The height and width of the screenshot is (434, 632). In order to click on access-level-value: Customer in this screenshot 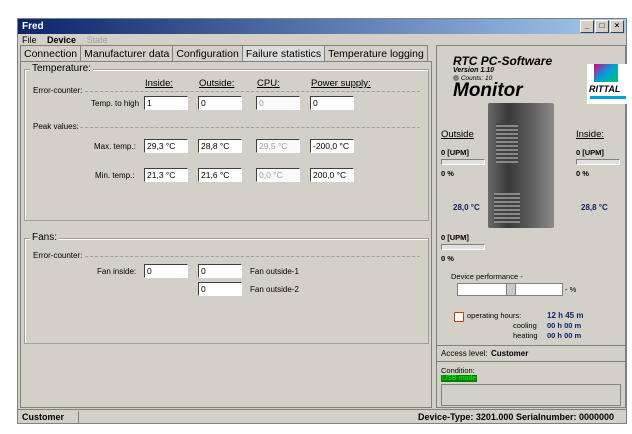, I will do `click(510, 353)`.